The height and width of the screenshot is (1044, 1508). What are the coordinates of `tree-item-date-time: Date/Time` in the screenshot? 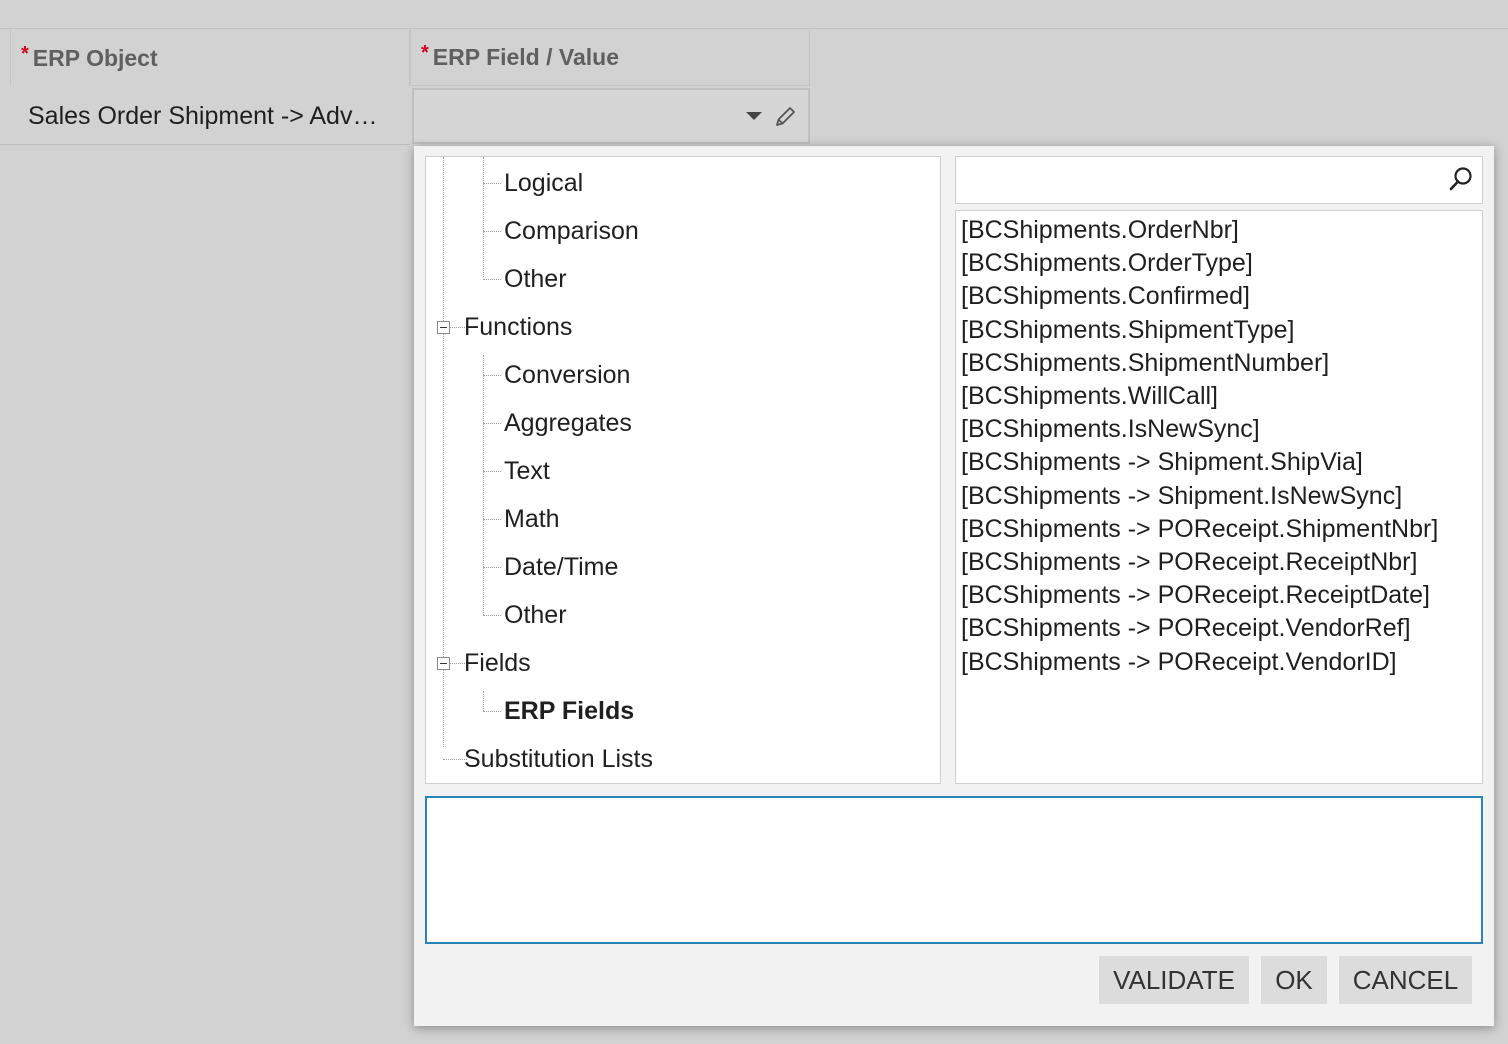 It's located at (561, 567).